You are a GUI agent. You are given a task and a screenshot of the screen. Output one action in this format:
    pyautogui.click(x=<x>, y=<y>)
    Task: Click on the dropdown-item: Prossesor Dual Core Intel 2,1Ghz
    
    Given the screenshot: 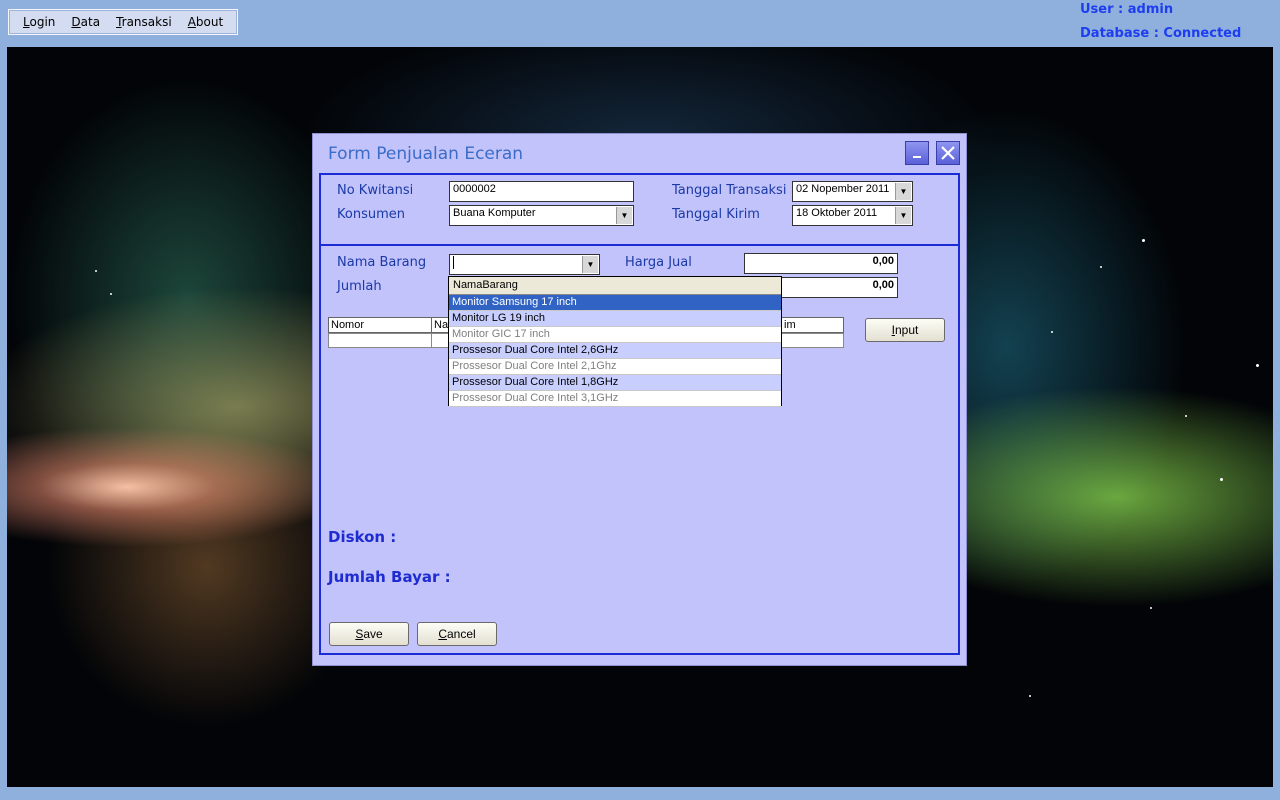 What is the action you would take?
    pyautogui.click(x=615, y=367)
    